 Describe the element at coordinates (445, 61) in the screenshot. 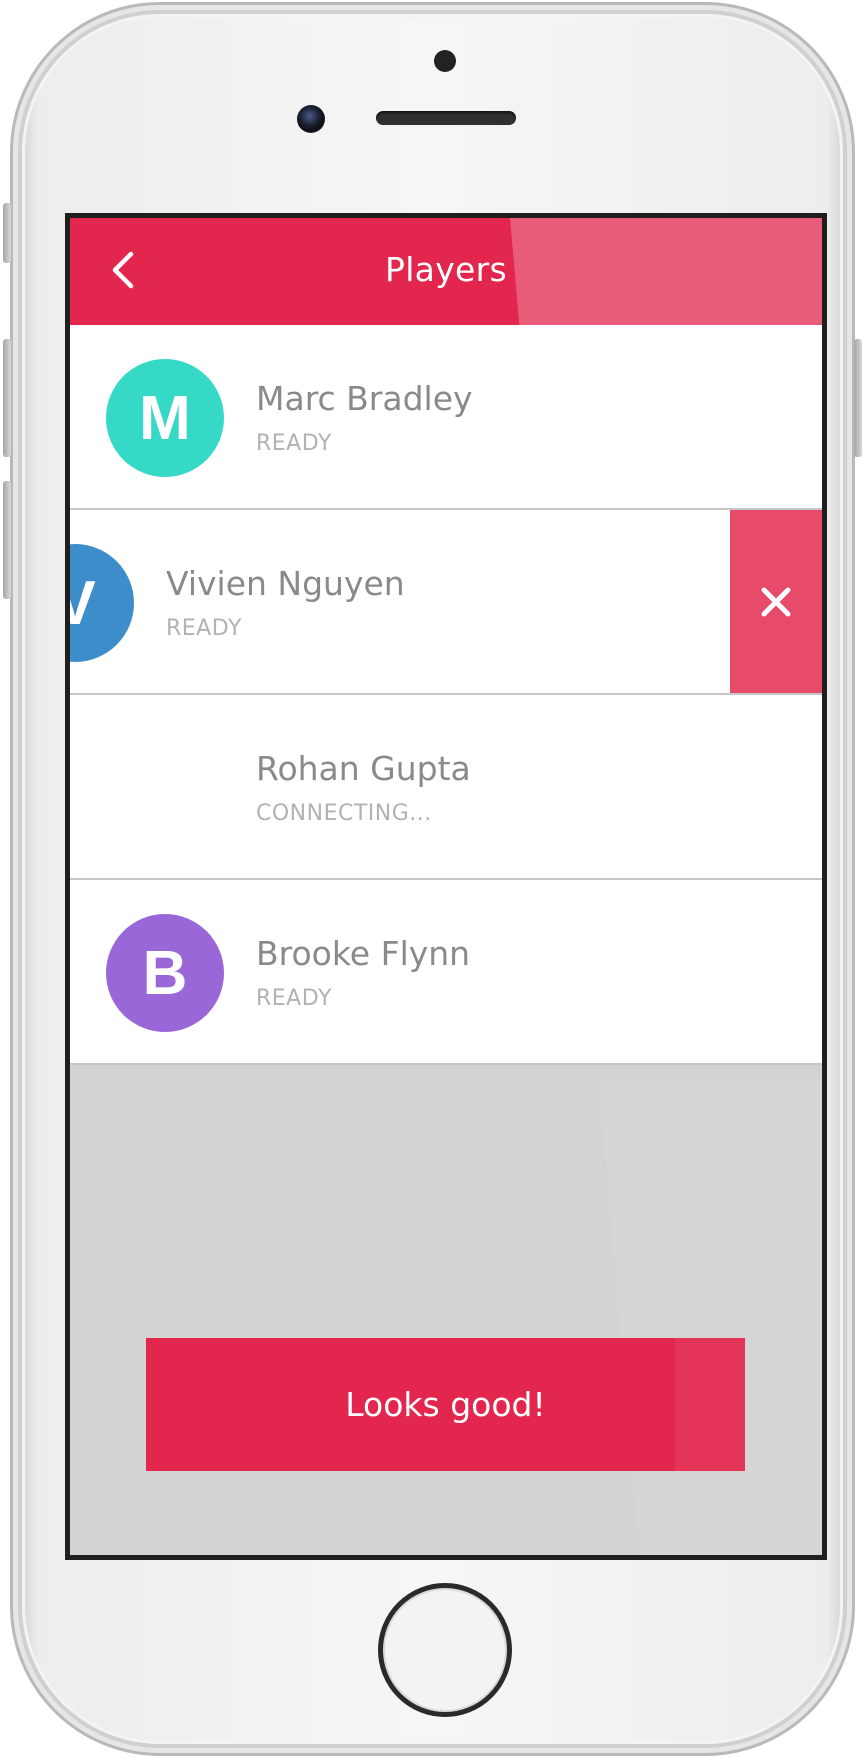

I see `proximity-sensor` at that location.